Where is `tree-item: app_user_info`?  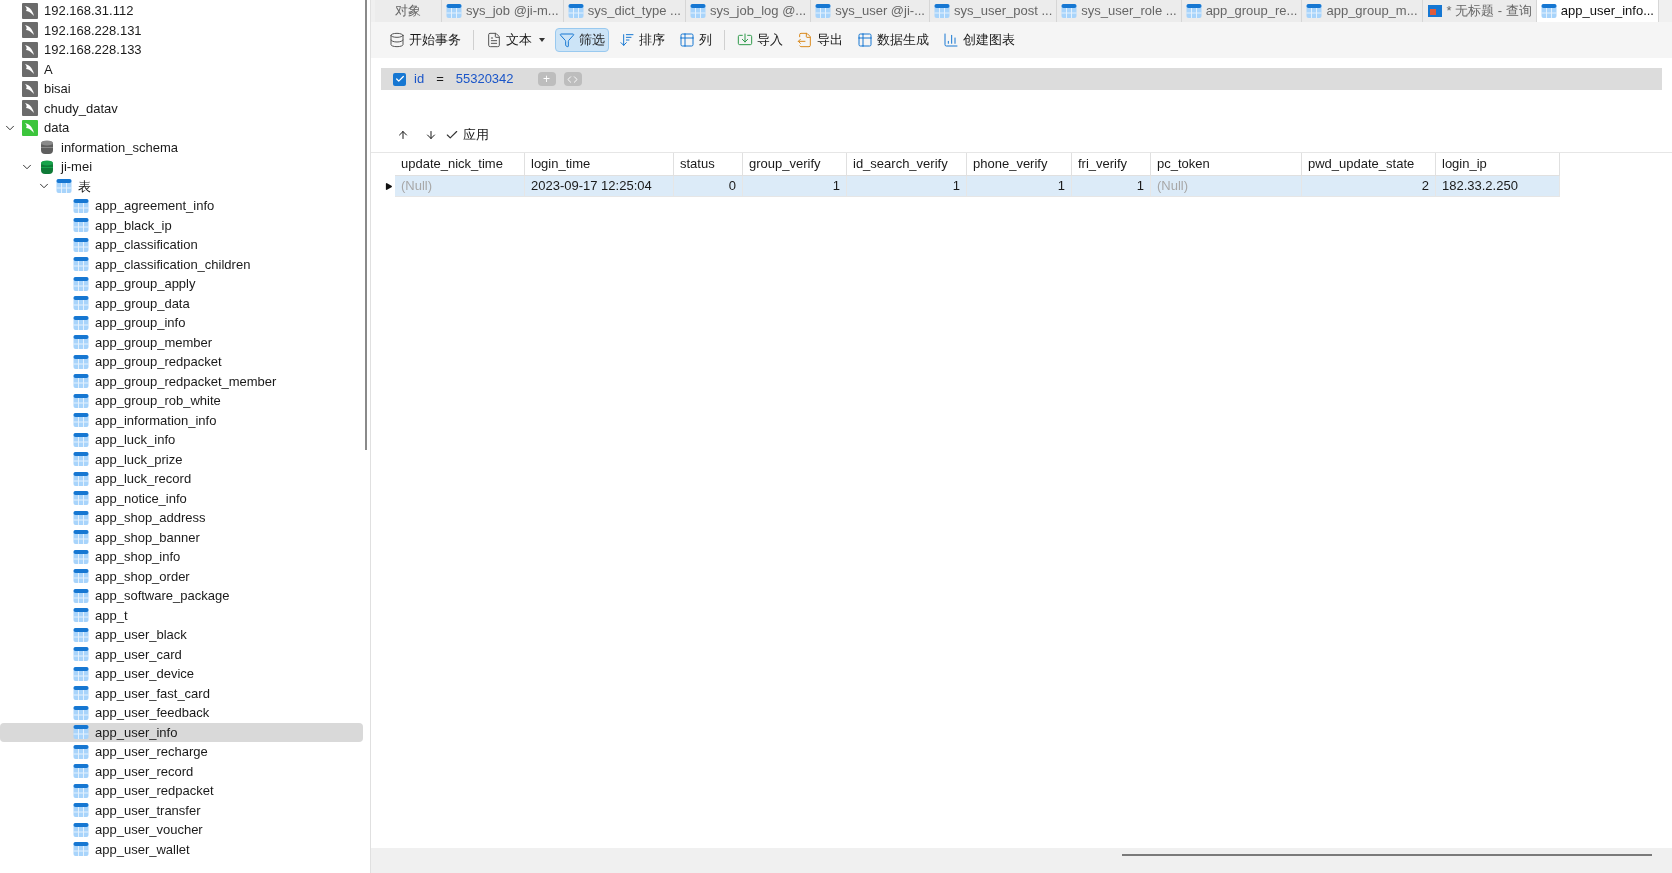
tree-item: app_user_info is located at coordinates (181, 732).